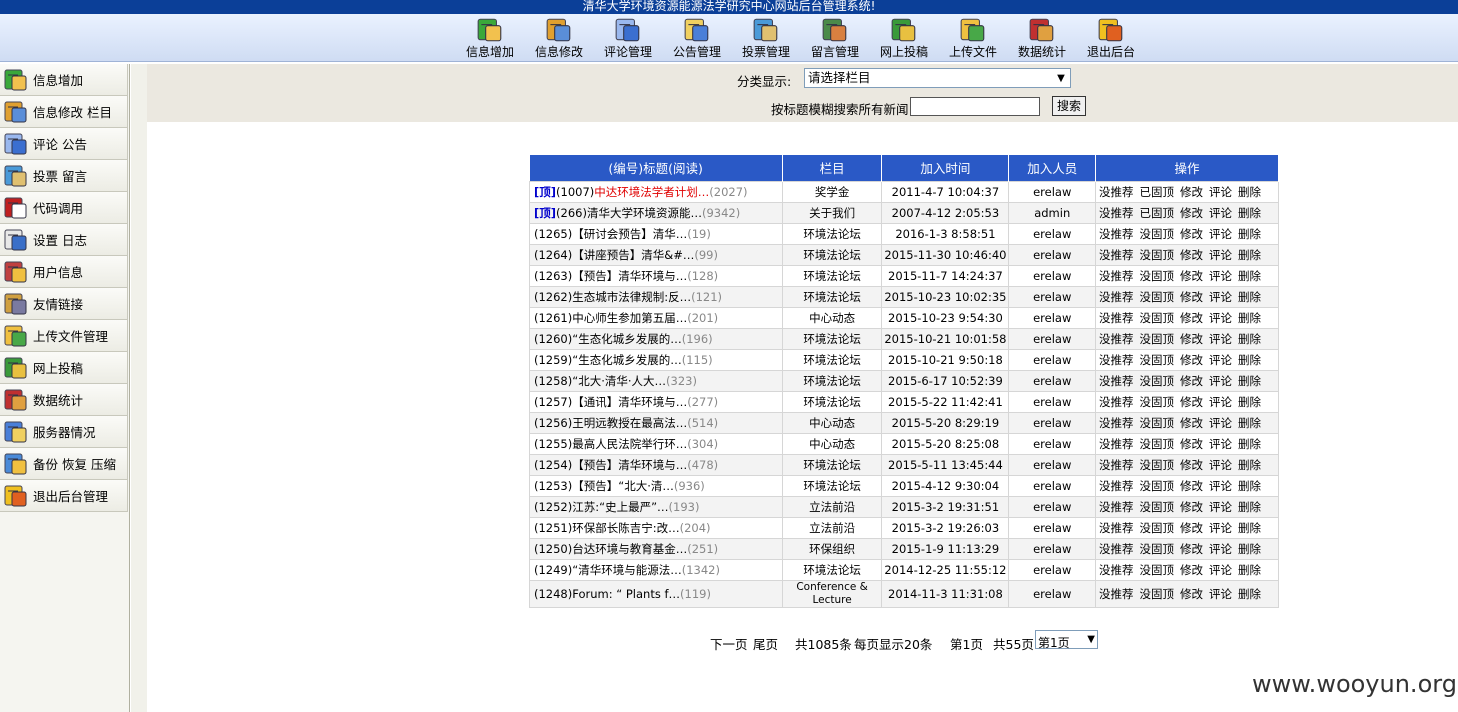 This screenshot has width=1458, height=712. What do you see at coordinates (766, 38) in the screenshot?
I see `toolbar-vote-button: 投票管理` at bounding box center [766, 38].